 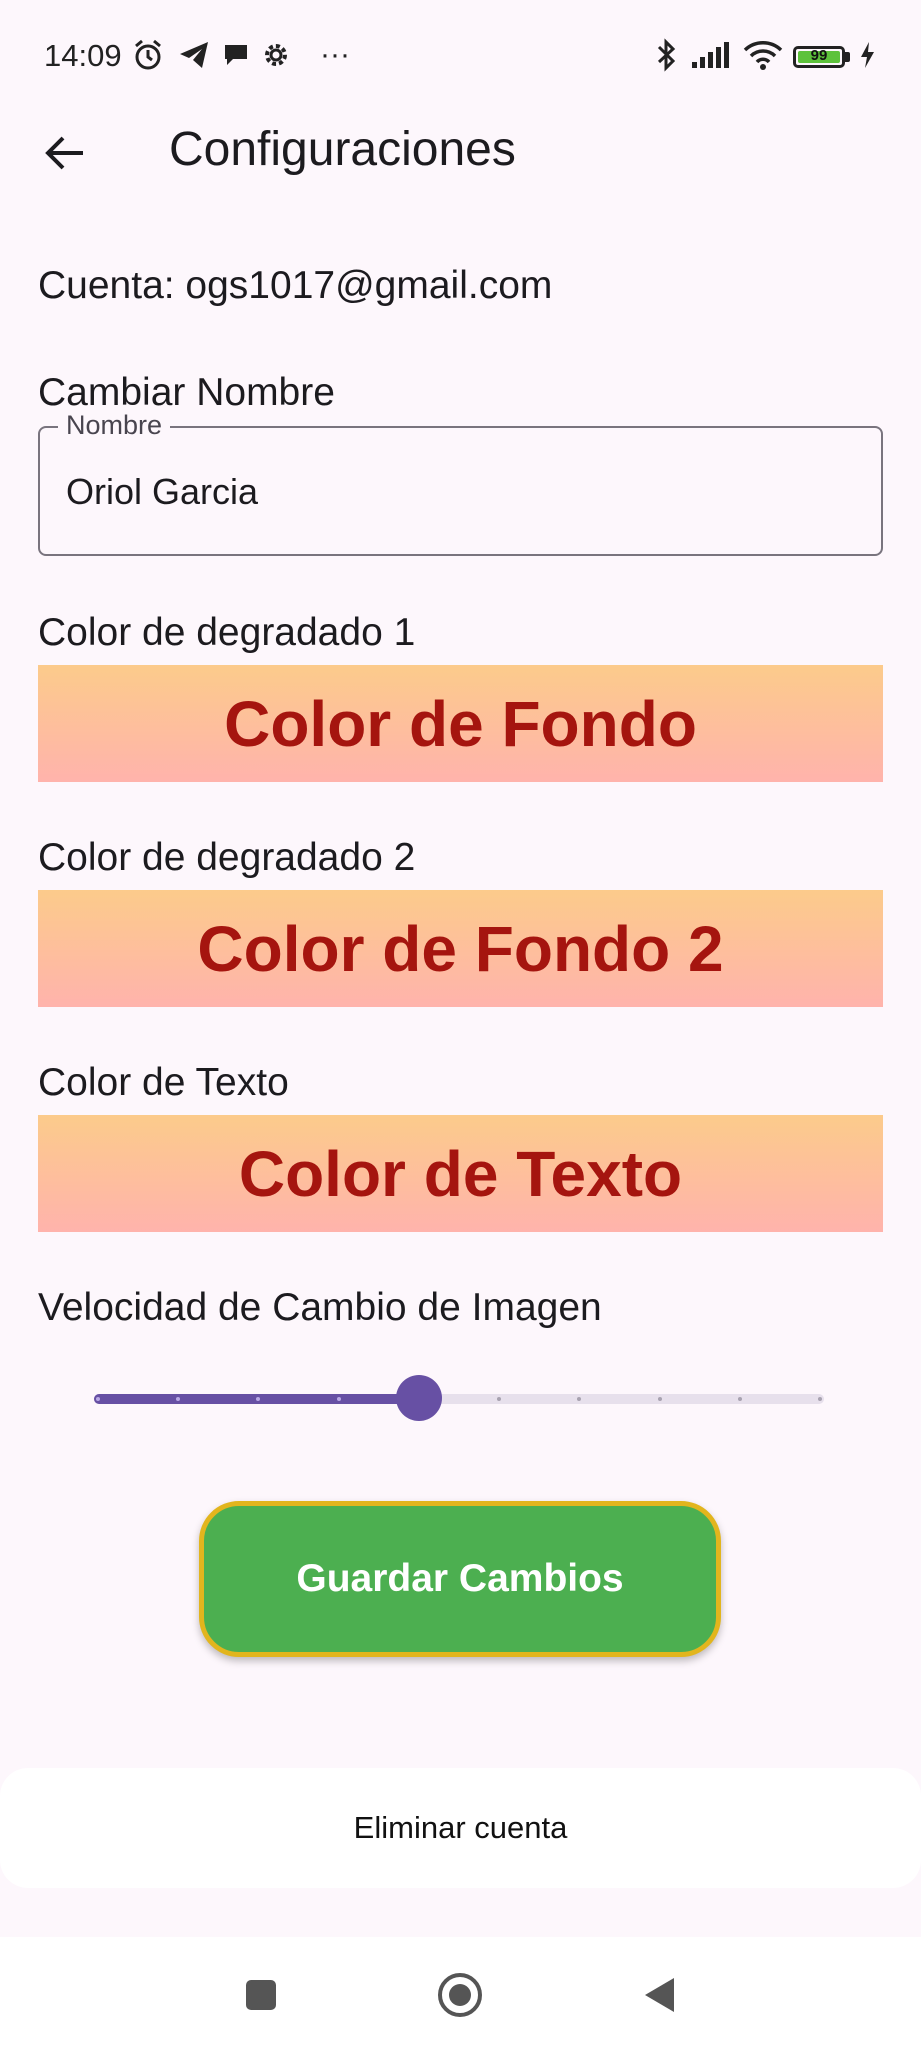 I want to click on back-triangle-icon, so click(x=659, y=1995).